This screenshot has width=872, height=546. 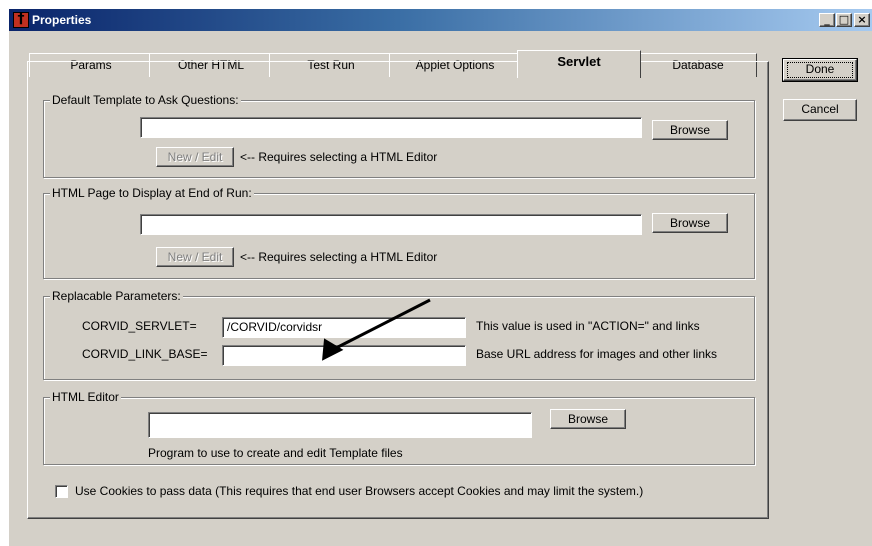 What do you see at coordinates (383, 324) in the screenshot?
I see `arrow-shaft` at bounding box center [383, 324].